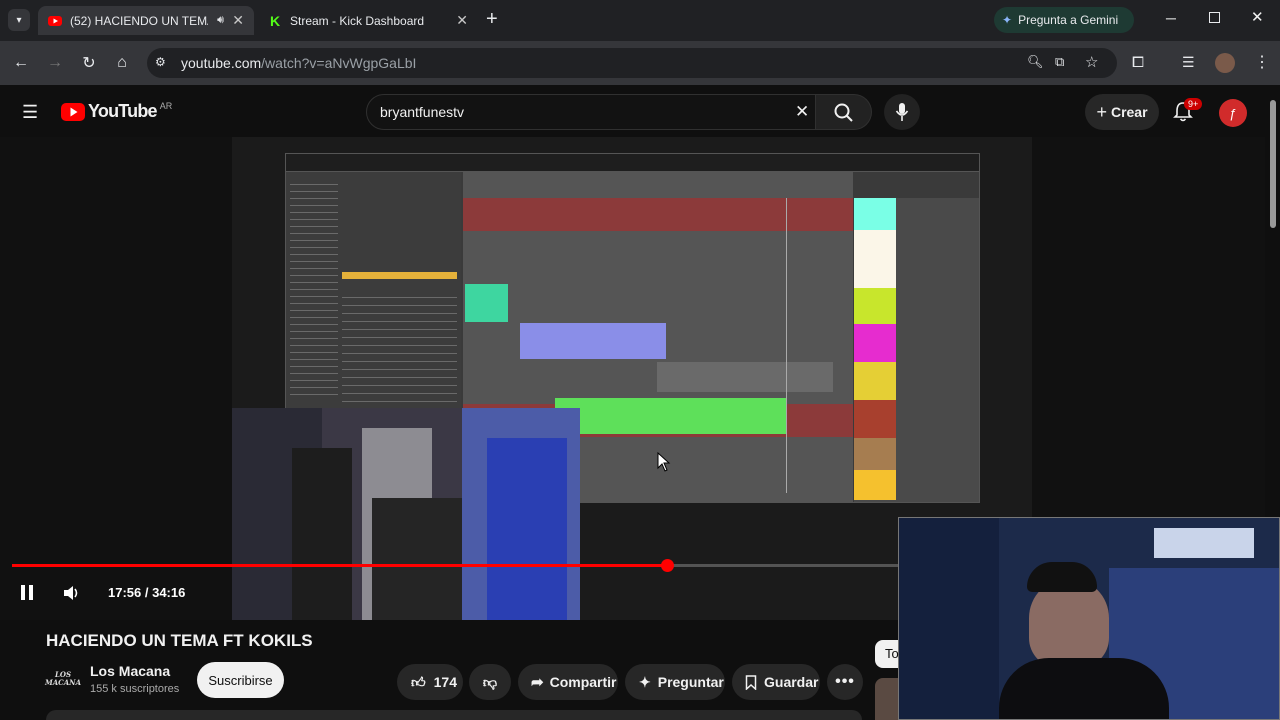 The image size is (1280, 720). Describe the element at coordinates (671, 416) in the screenshot. I see `audio-clip-green` at that location.